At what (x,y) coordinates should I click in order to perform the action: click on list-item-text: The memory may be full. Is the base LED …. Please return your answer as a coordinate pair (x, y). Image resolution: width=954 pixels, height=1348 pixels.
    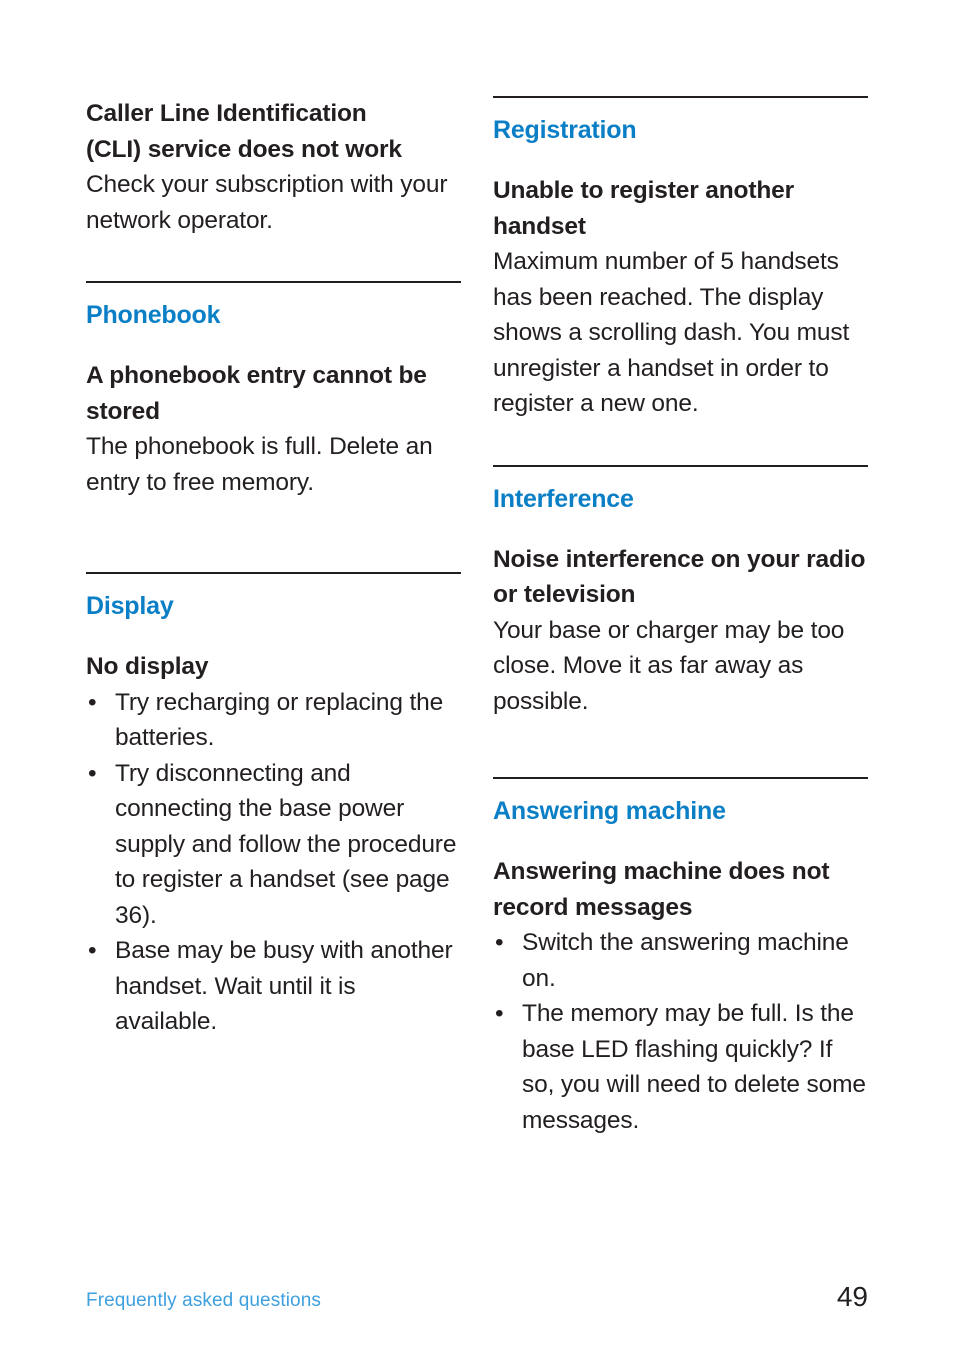
    Looking at the image, I should click on (694, 1067).